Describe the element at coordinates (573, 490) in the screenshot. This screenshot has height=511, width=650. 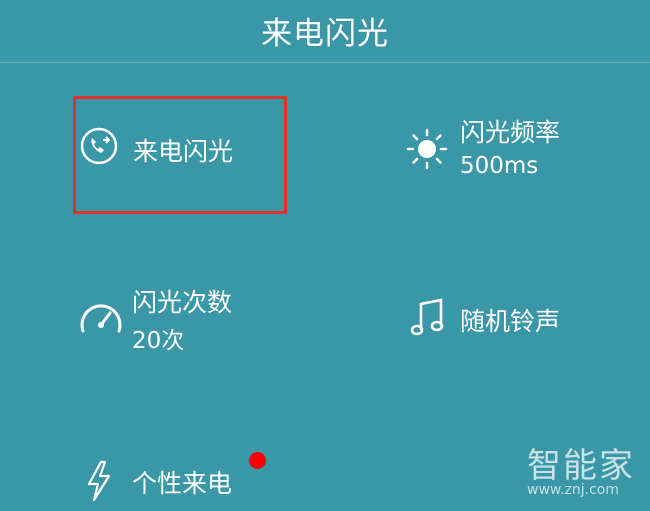
I see `watermark-url: www.znj.com` at that location.